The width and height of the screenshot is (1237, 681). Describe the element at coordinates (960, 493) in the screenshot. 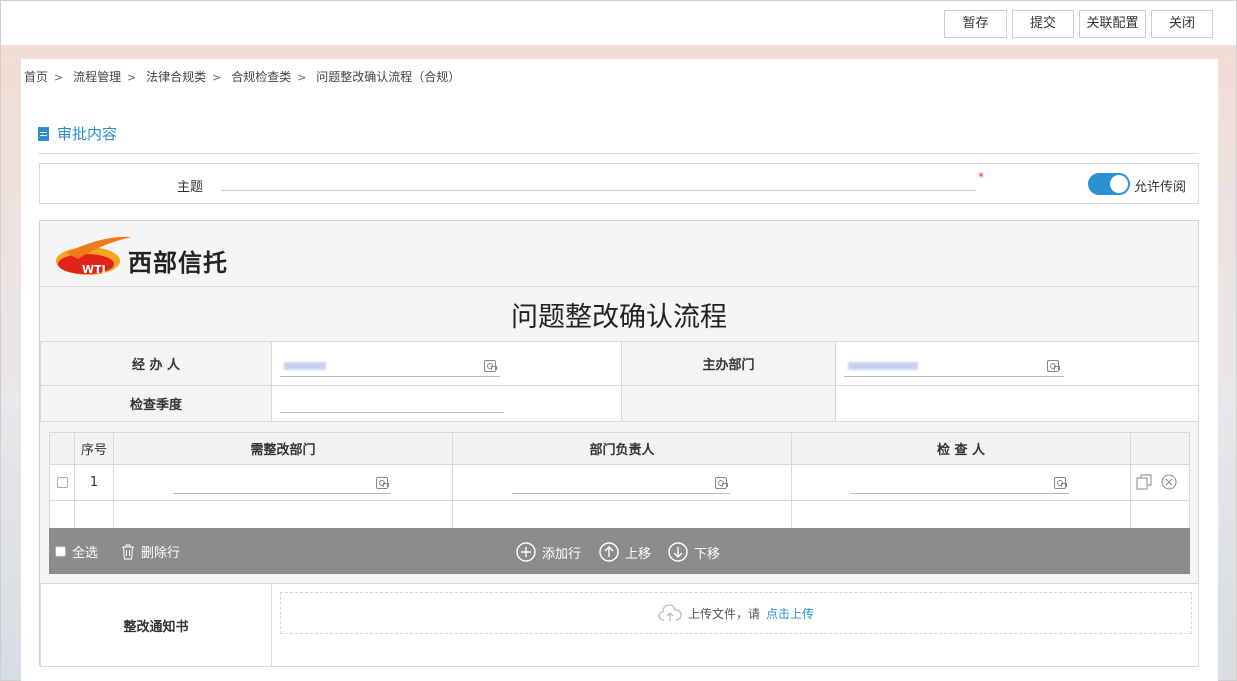

I see `row-inspector-input` at that location.